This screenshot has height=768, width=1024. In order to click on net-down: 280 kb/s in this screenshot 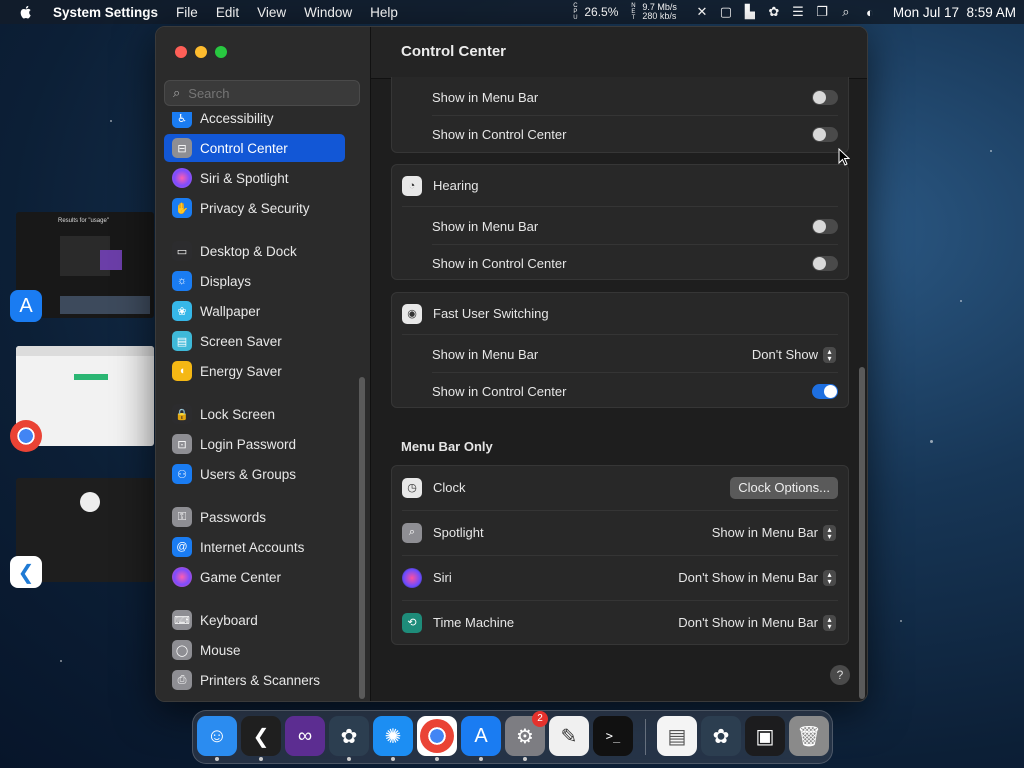, I will do `click(659, 16)`.